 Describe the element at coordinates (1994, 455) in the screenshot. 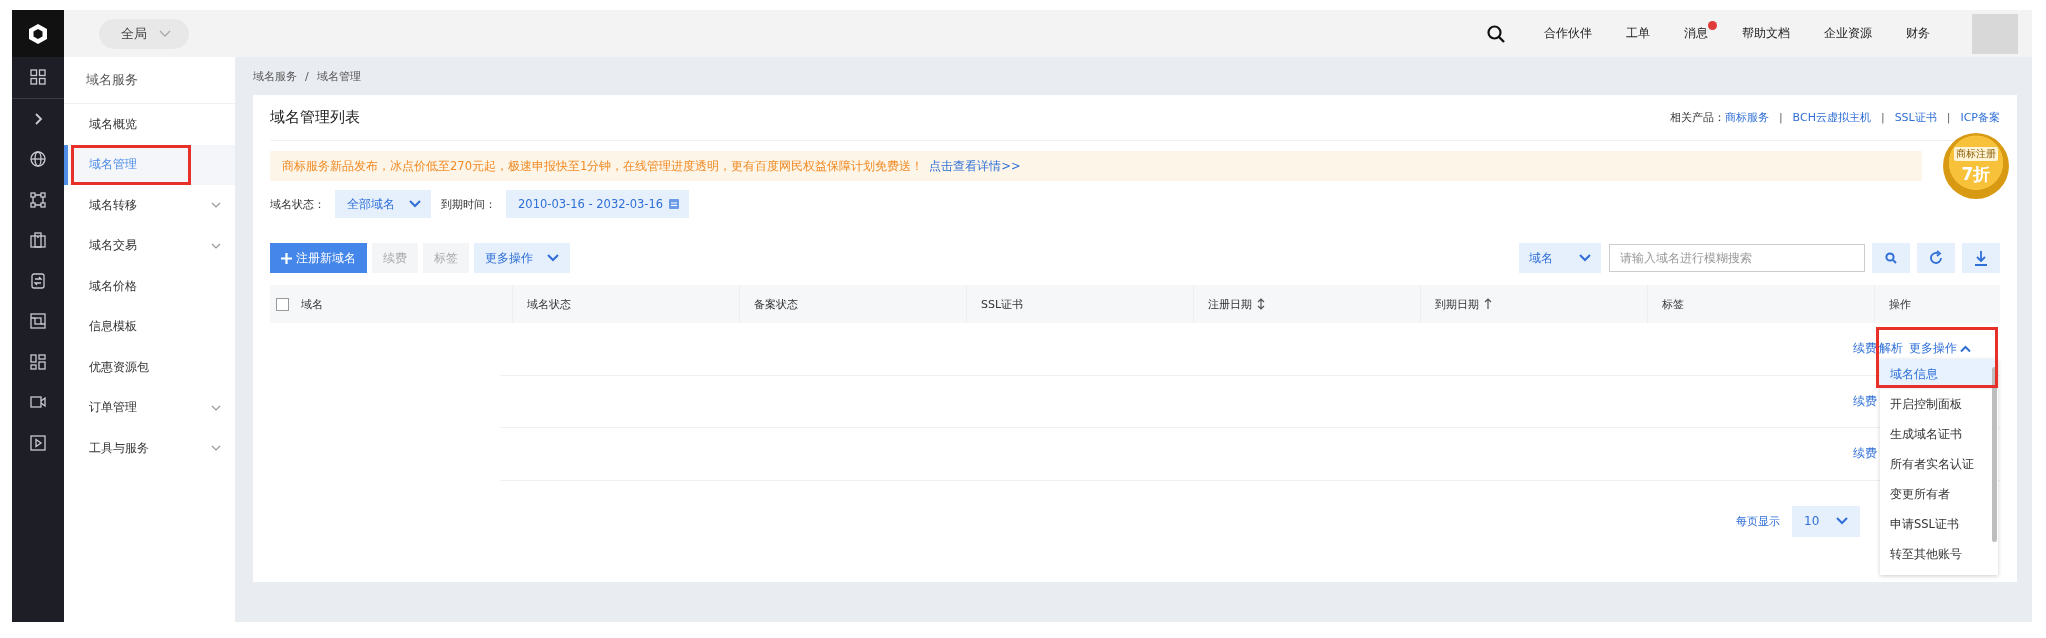

I see `scrollbar` at that location.